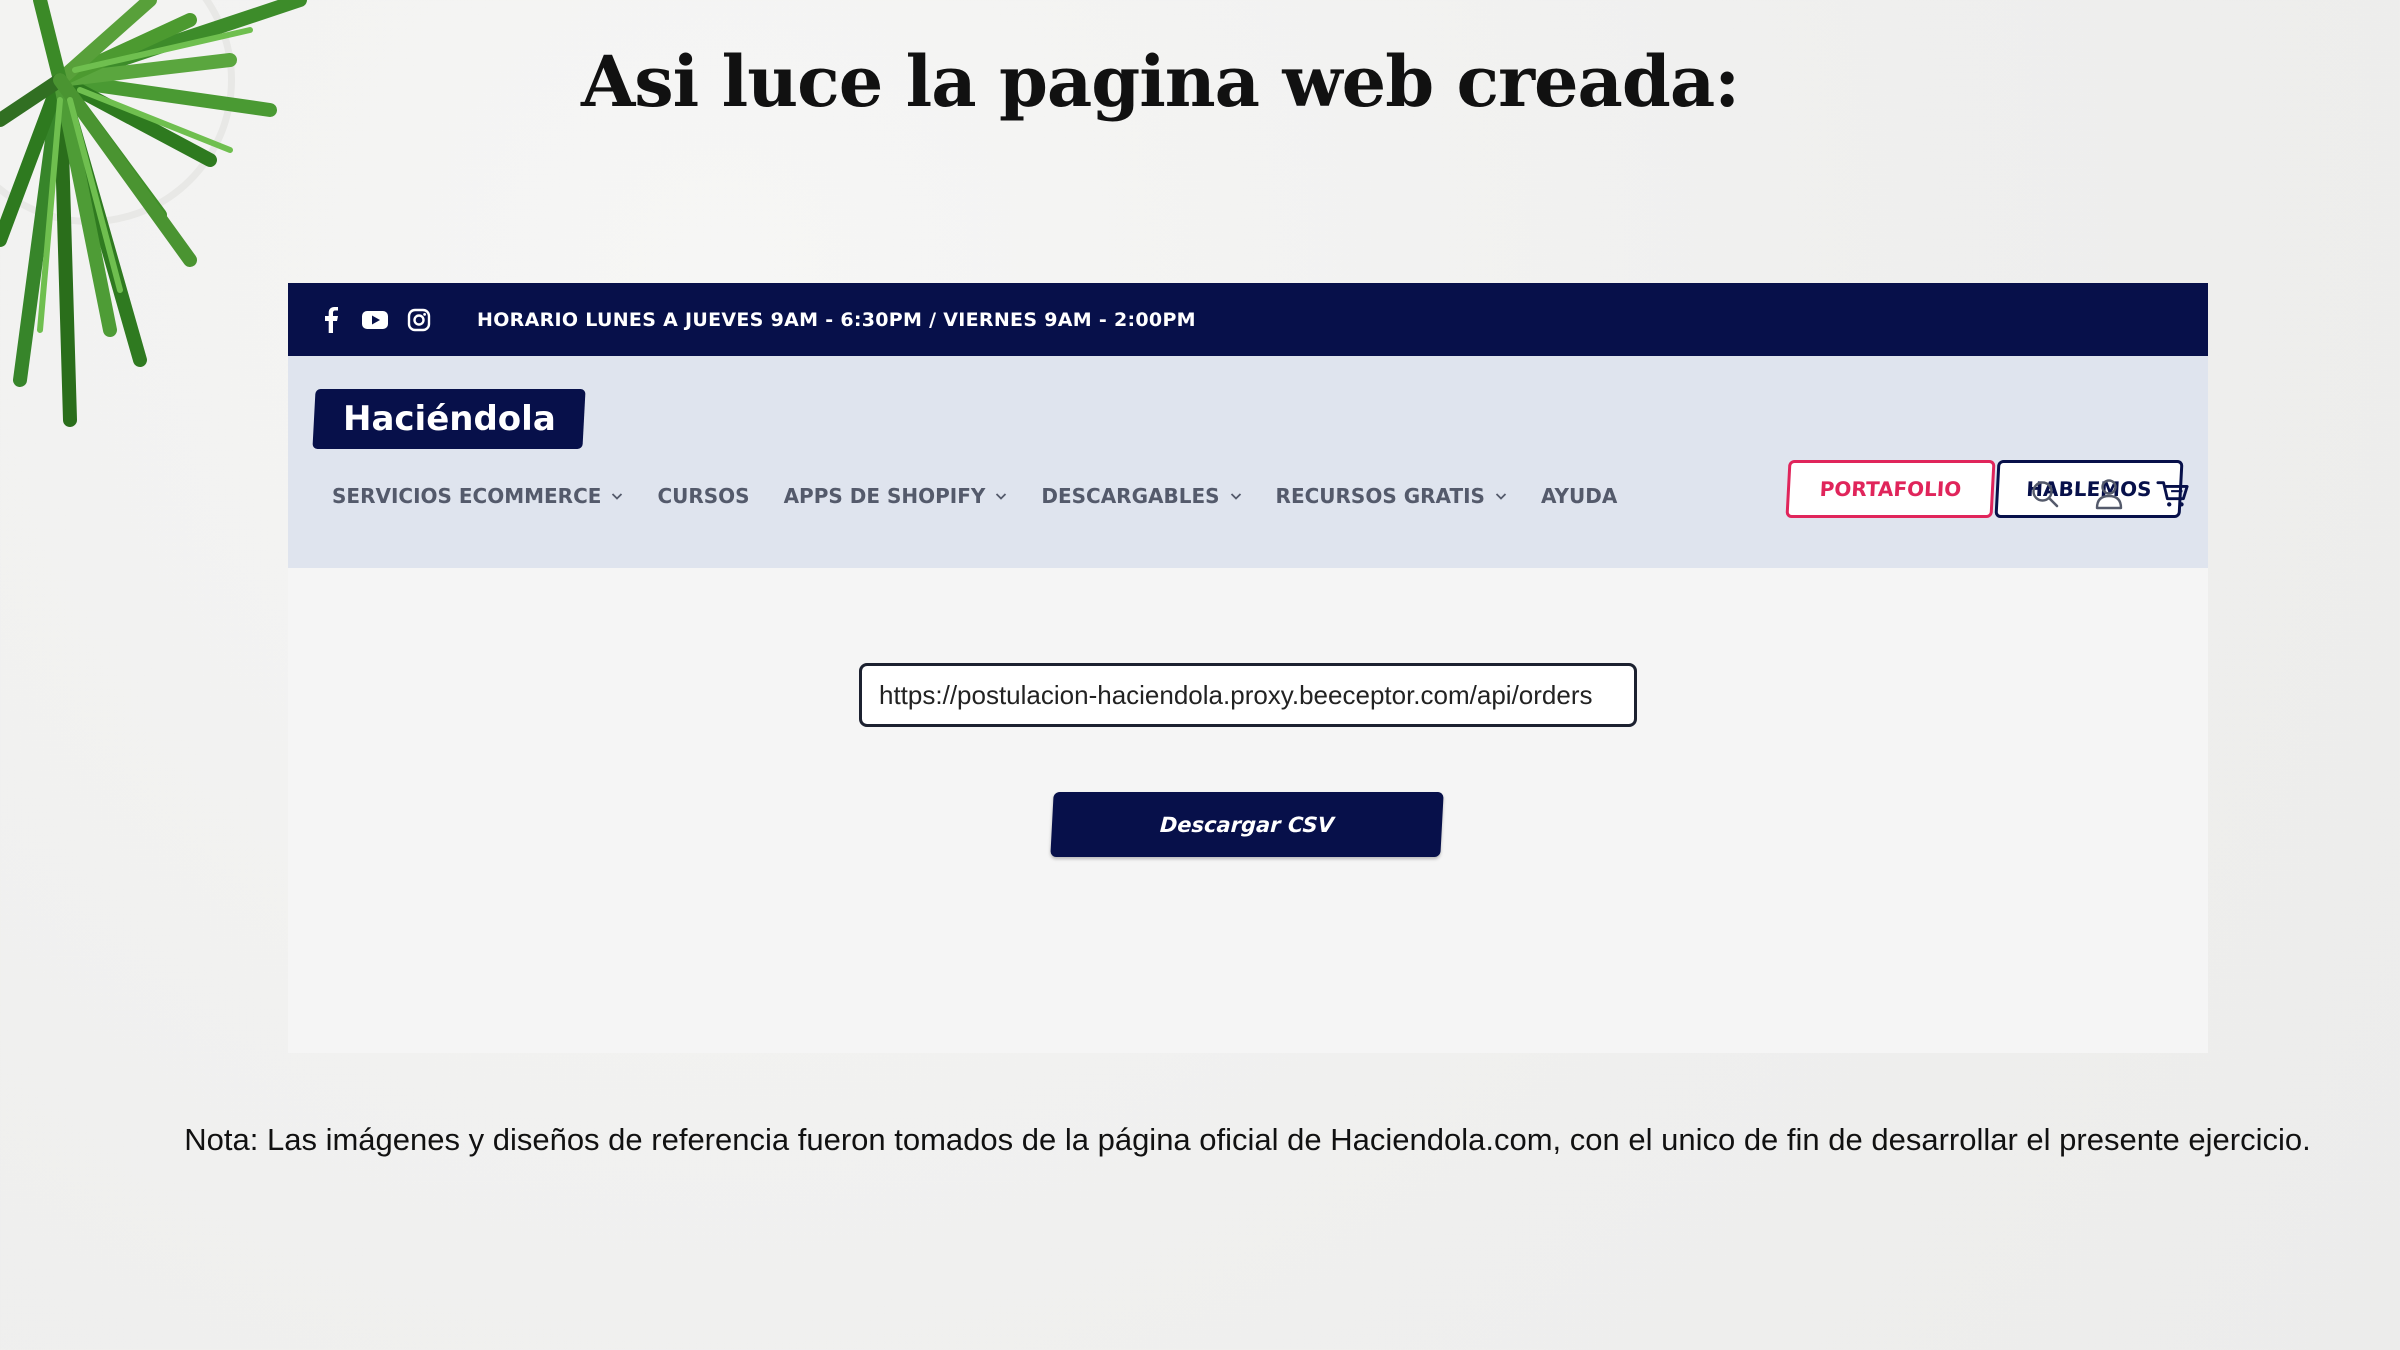 This screenshot has width=2400, height=1350. I want to click on account-icon, so click(2109, 494).